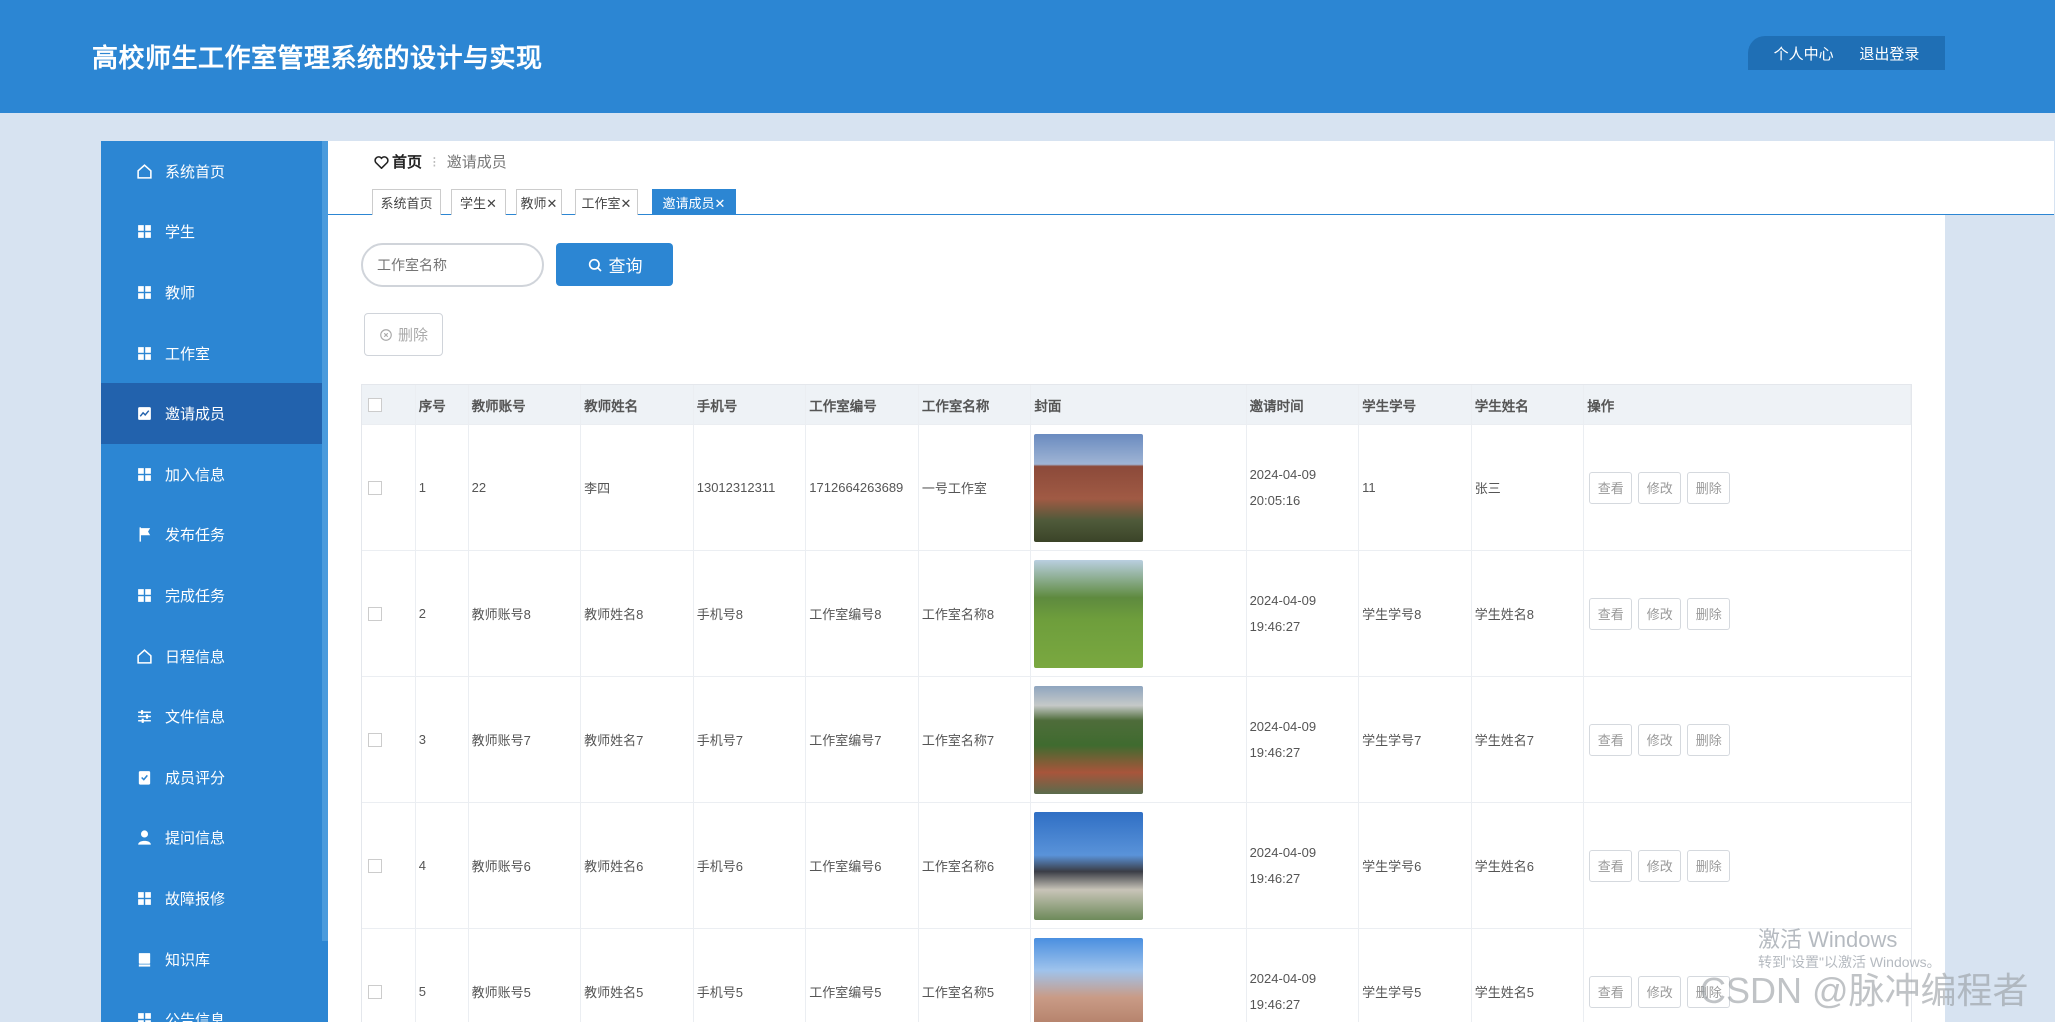 Image resolution: width=2055 pixels, height=1022 pixels. Describe the element at coordinates (1528, 404) in the screenshot. I see `column-header: 学生姓名` at that location.